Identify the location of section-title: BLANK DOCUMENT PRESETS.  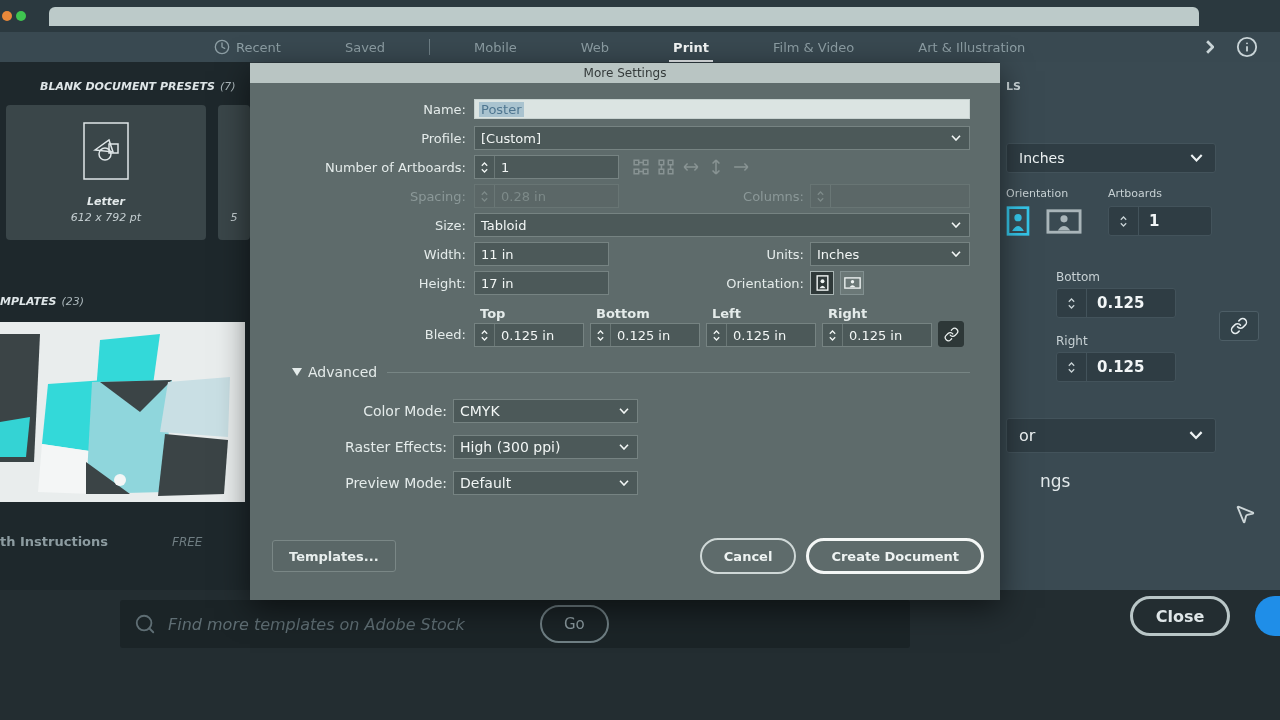
(127, 86).